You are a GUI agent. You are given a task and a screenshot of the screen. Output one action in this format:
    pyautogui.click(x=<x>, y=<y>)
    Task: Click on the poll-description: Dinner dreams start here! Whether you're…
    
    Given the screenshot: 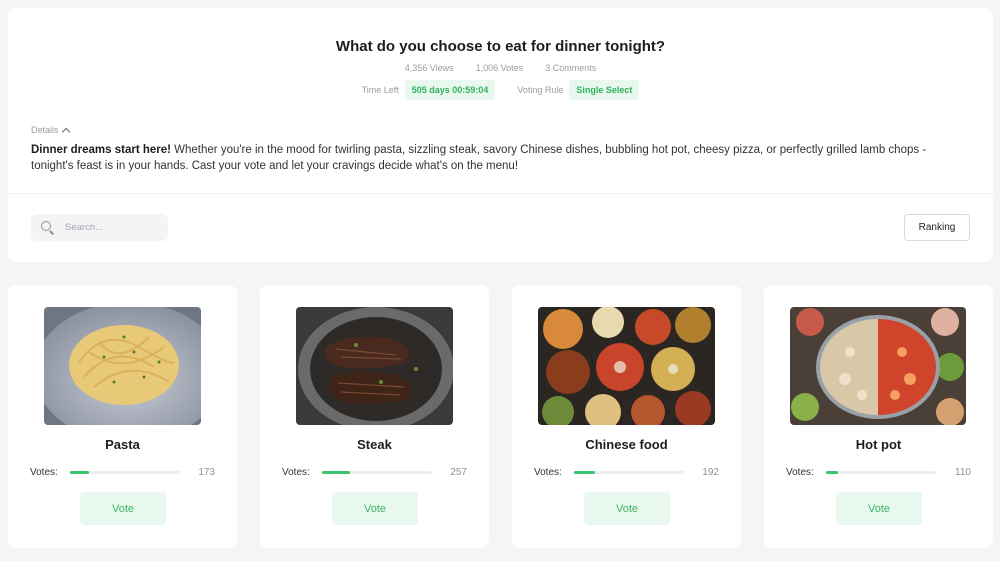 What is the action you would take?
    pyautogui.click(x=501, y=158)
    